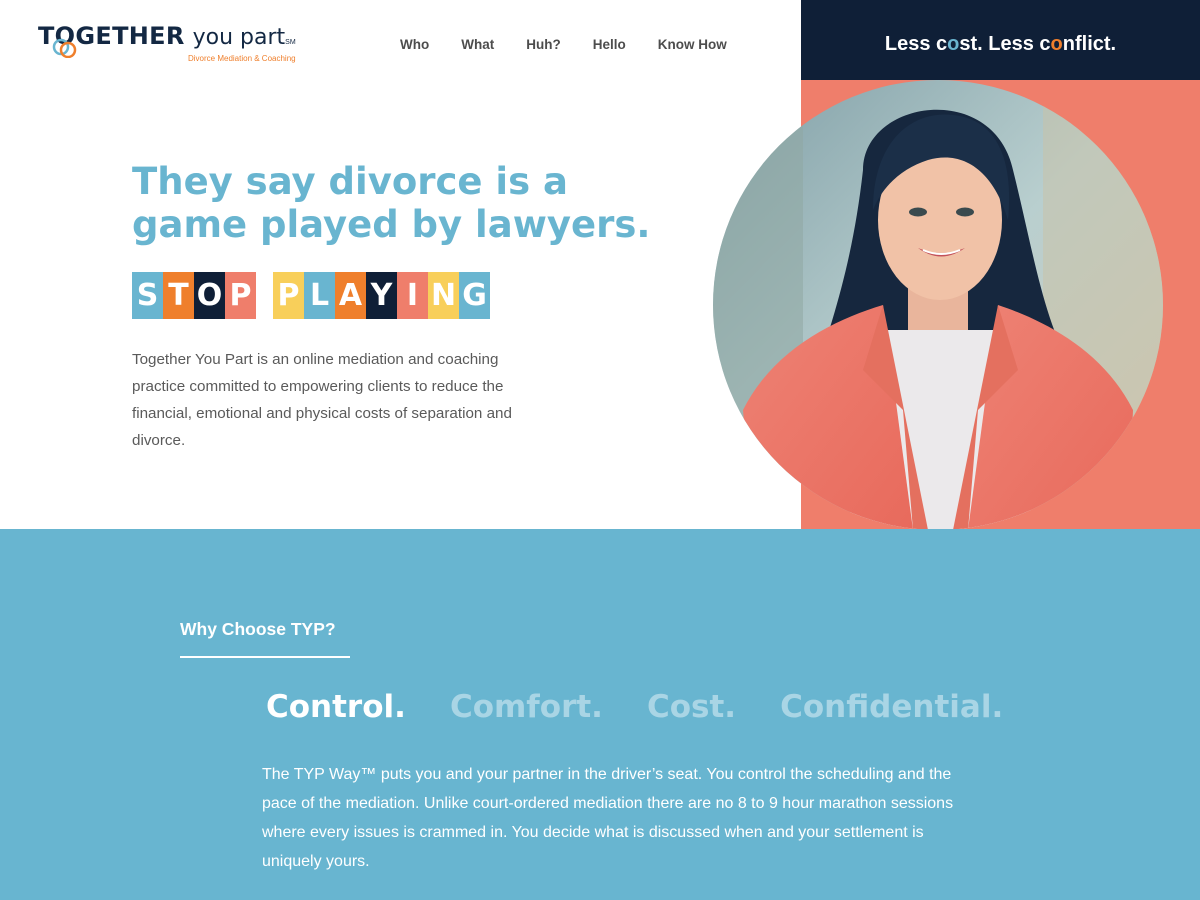 This screenshot has width=1200, height=900. Describe the element at coordinates (258, 629) in the screenshot. I see `why-heading: Why Choose TYP?` at that location.